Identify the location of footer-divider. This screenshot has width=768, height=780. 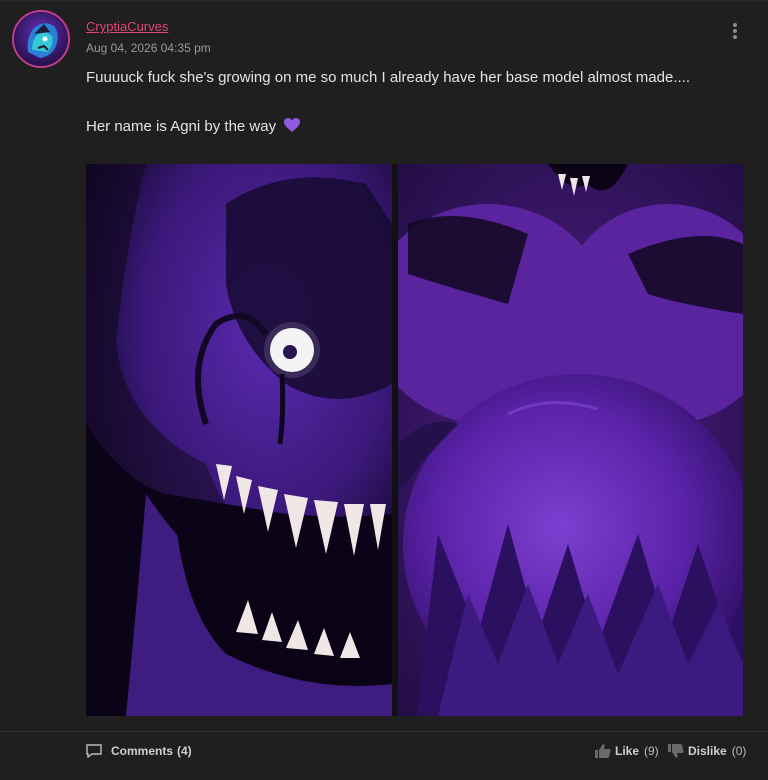
(384, 731).